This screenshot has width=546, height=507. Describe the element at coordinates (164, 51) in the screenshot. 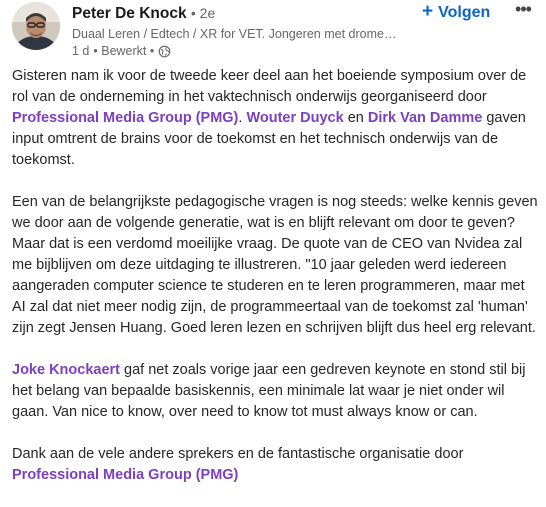

I see `globe-icon` at that location.